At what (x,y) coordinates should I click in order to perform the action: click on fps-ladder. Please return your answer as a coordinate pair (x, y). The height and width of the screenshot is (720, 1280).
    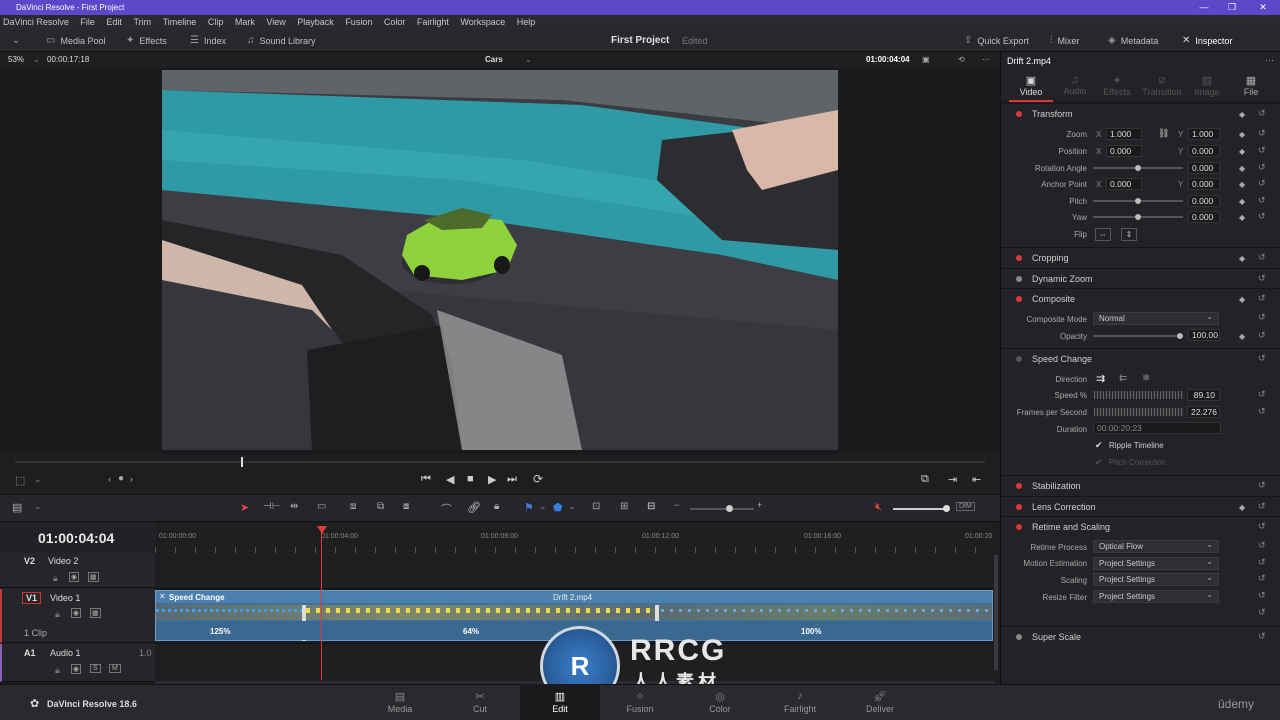
    Looking at the image, I should click on (1139, 412).